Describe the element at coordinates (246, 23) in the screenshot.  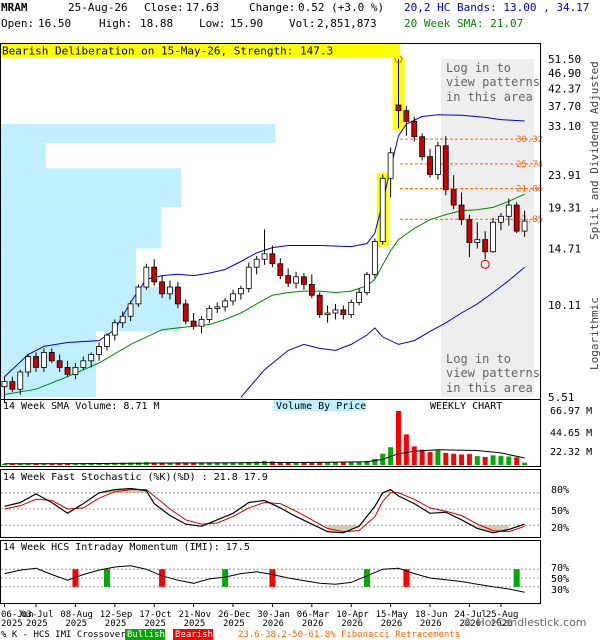
I see `low-value: 15.90` at that location.